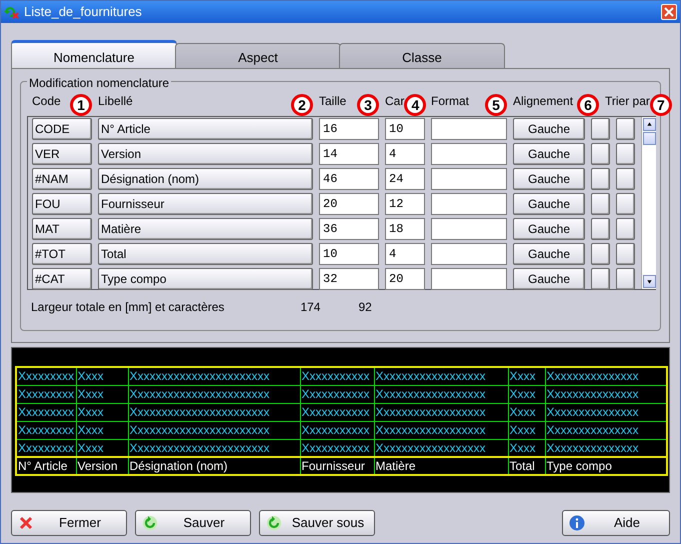 Image resolution: width=681 pixels, height=544 pixels. Describe the element at coordinates (349, 229) in the screenshot. I see `size-field: 36` at that location.